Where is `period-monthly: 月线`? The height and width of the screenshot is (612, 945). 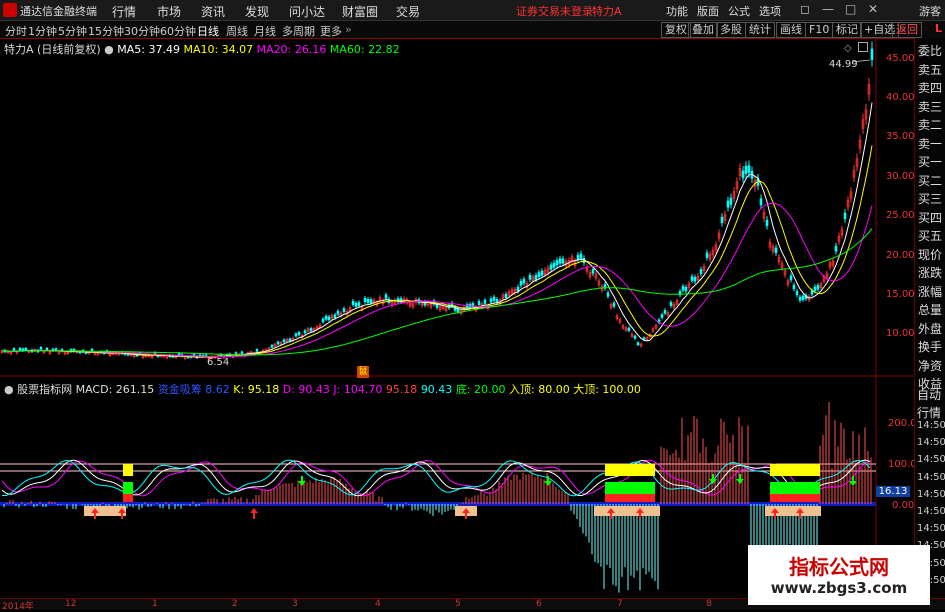
period-monthly: 月线 is located at coordinates (265, 31).